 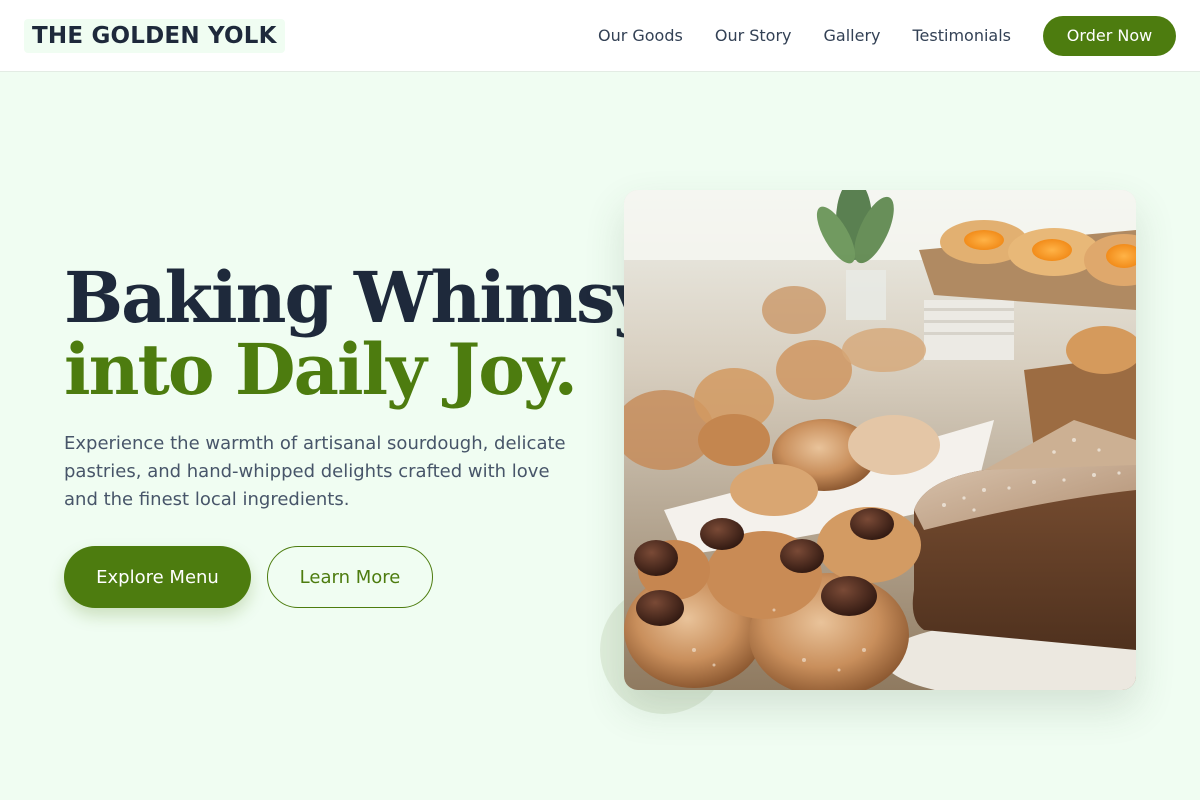 I want to click on brand-logo: THE GOLDEN YOLK, so click(x=154, y=35).